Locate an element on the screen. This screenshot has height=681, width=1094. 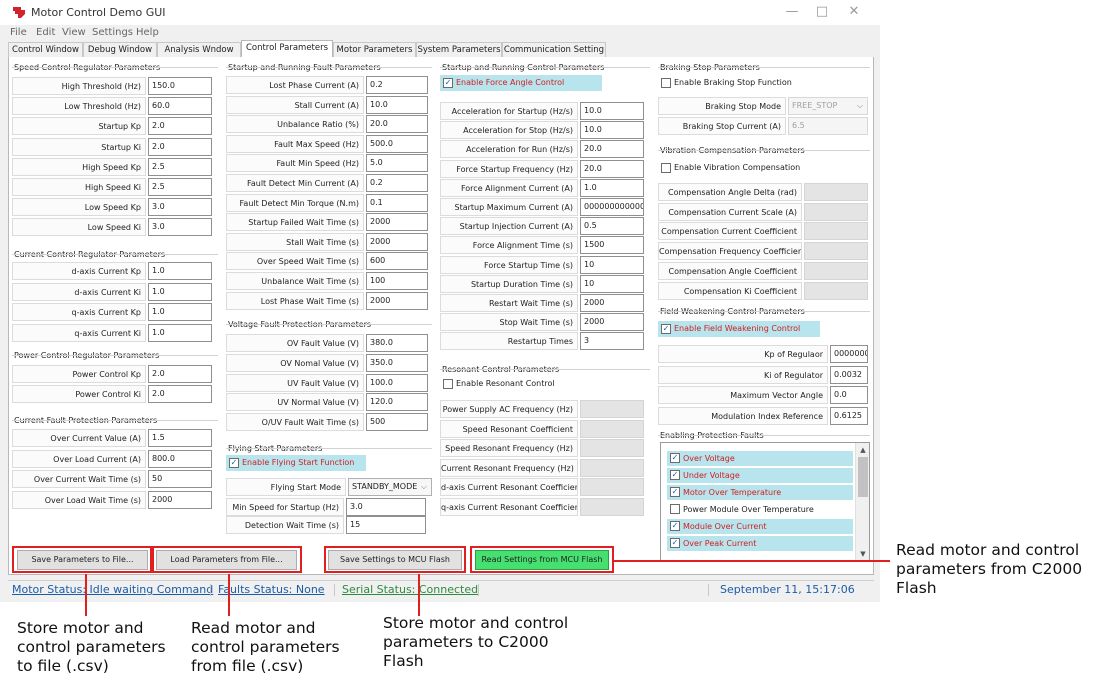
tab-motor-parameters: Motor Parameters is located at coordinates (374, 50).